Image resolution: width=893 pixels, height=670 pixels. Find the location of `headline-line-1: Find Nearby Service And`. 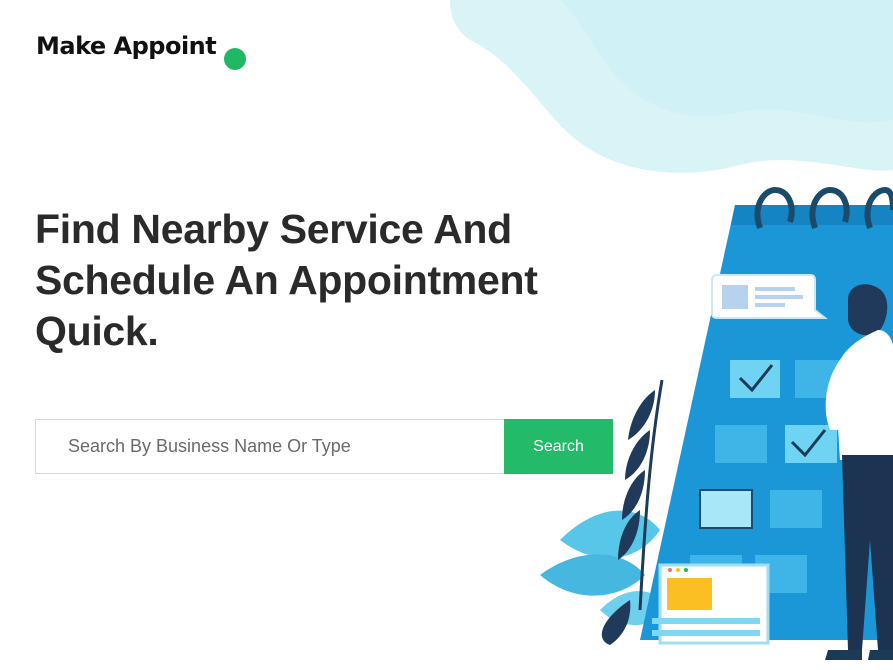

headline-line-1: Find Nearby Service And is located at coordinates (273, 229).